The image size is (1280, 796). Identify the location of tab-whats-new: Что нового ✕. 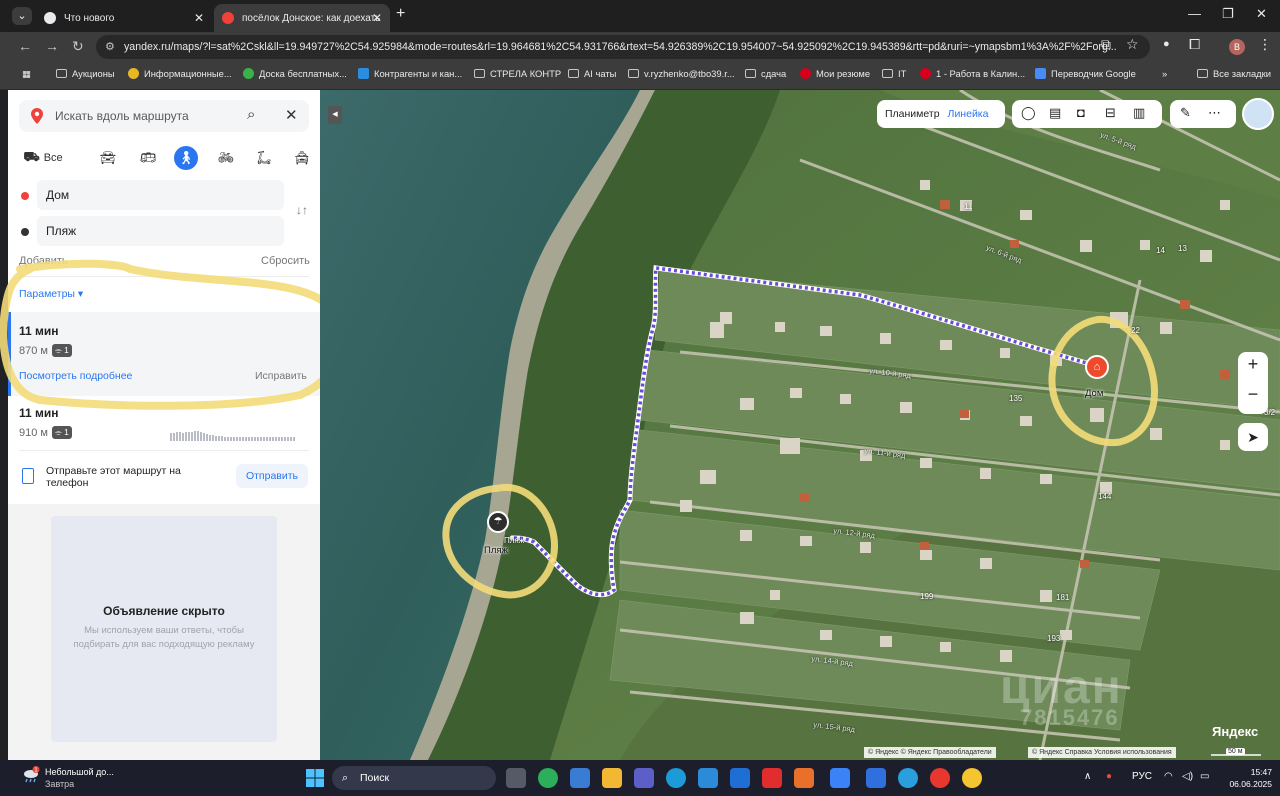
(124, 18).